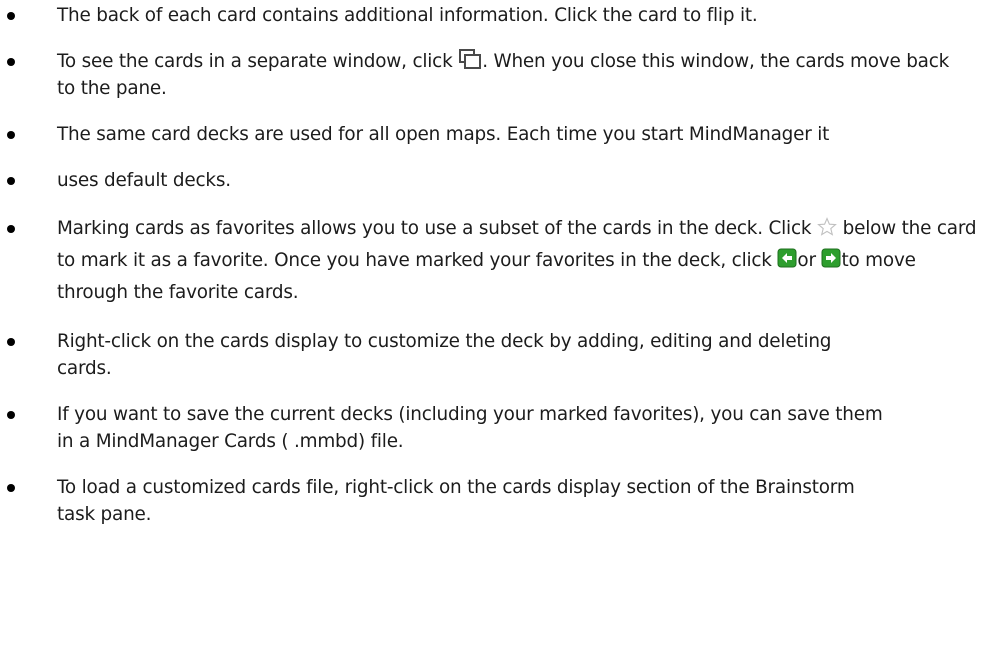 The height and width of the screenshot is (658, 1003). I want to click on bullet-item-default-decks: uses default decks., so click(488, 180).